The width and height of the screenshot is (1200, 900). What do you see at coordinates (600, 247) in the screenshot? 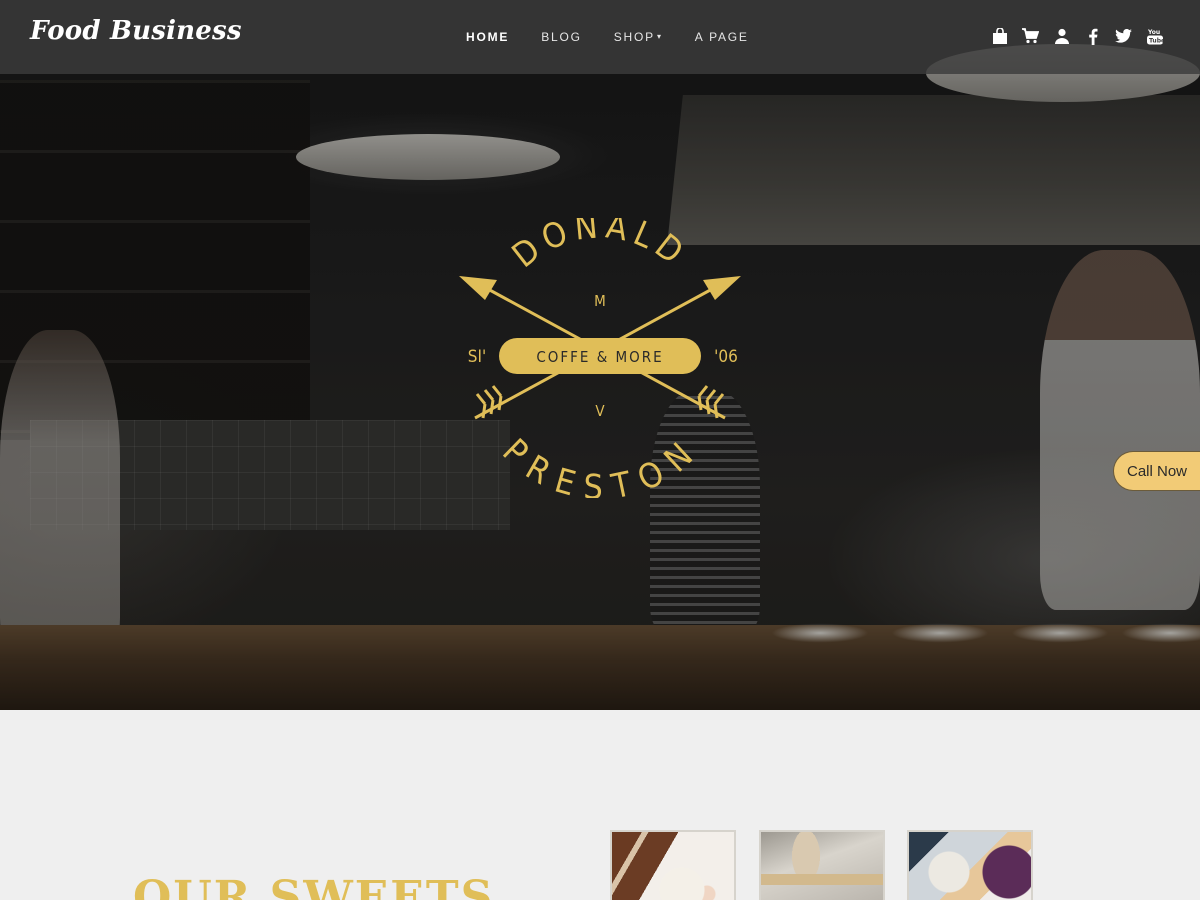
I see `emblem-top-text: DONALD` at bounding box center [600, 247].